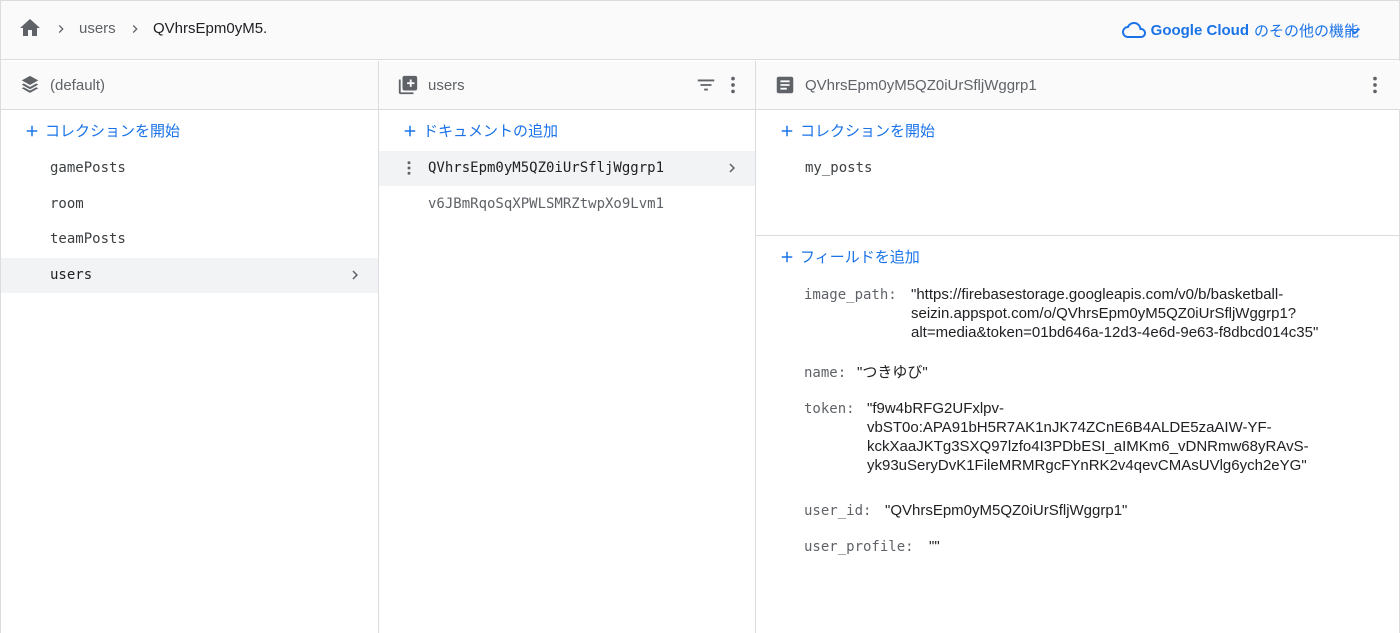 The height and width of the screenshot is (633, 1400). I want to click on collection-panel-title: users, so click(446, 85).